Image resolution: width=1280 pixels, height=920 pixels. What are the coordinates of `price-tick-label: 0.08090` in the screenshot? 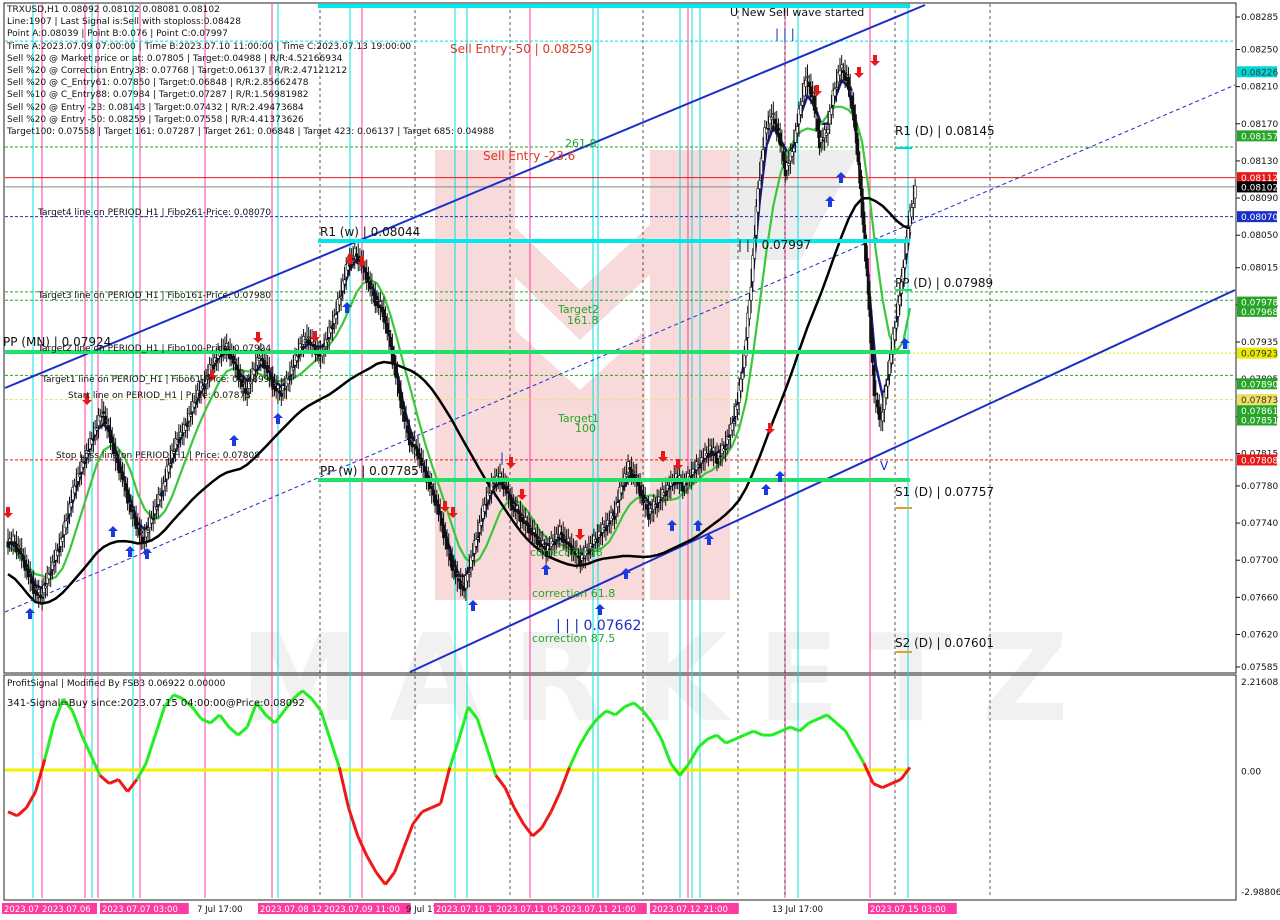 It's located at (1259, 199).